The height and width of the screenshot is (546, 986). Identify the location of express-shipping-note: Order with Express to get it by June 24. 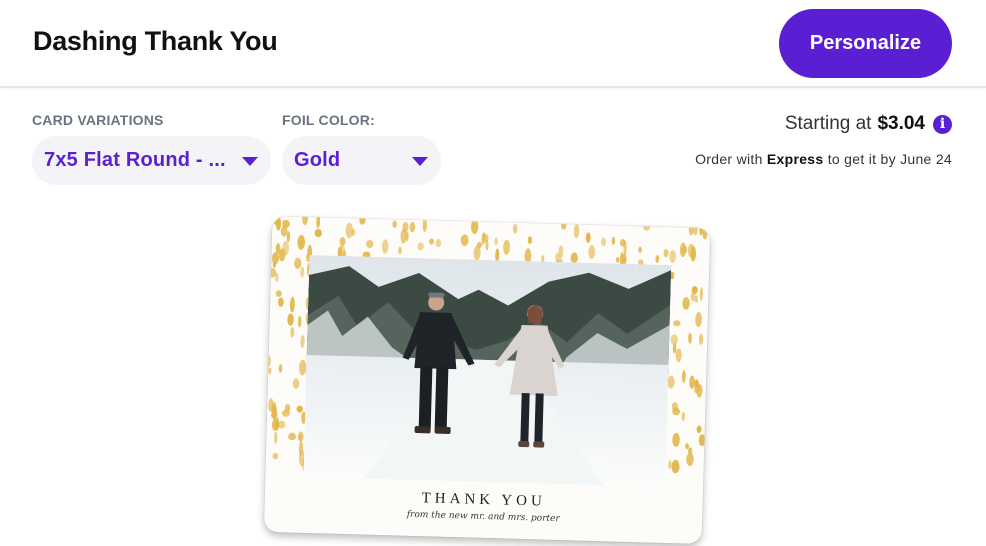
(823, 159).